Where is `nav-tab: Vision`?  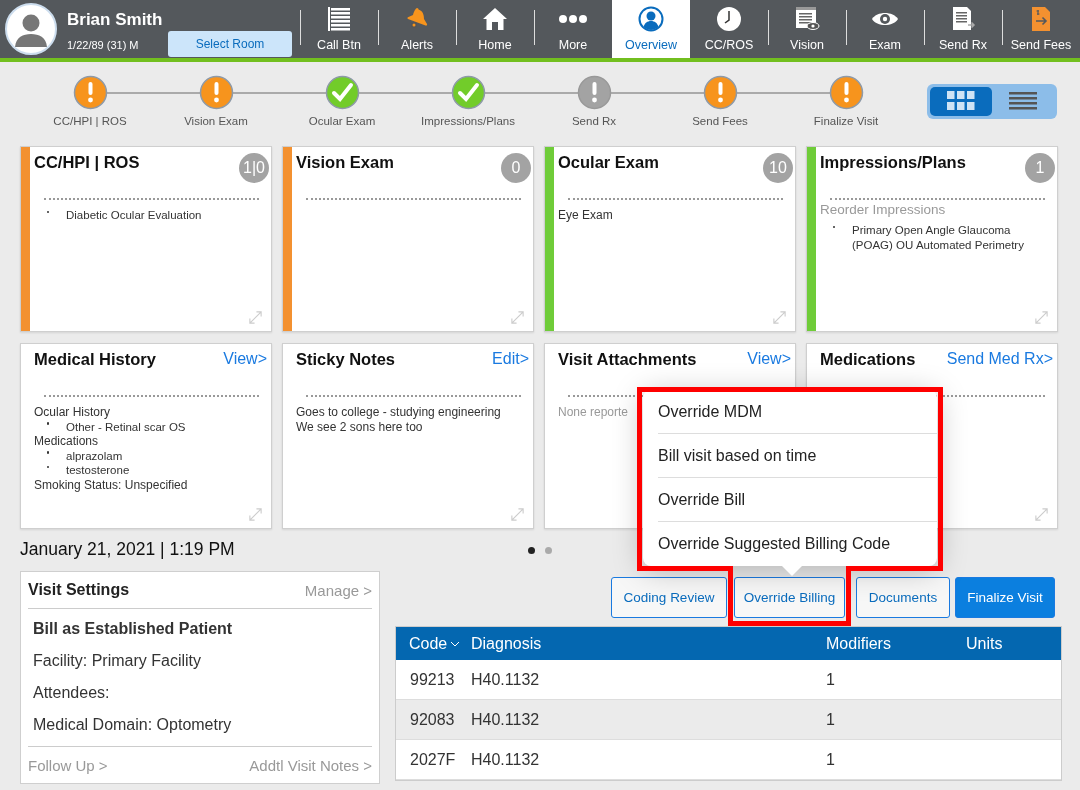
nav-tab: Vision is located at coordinates (807, 29).